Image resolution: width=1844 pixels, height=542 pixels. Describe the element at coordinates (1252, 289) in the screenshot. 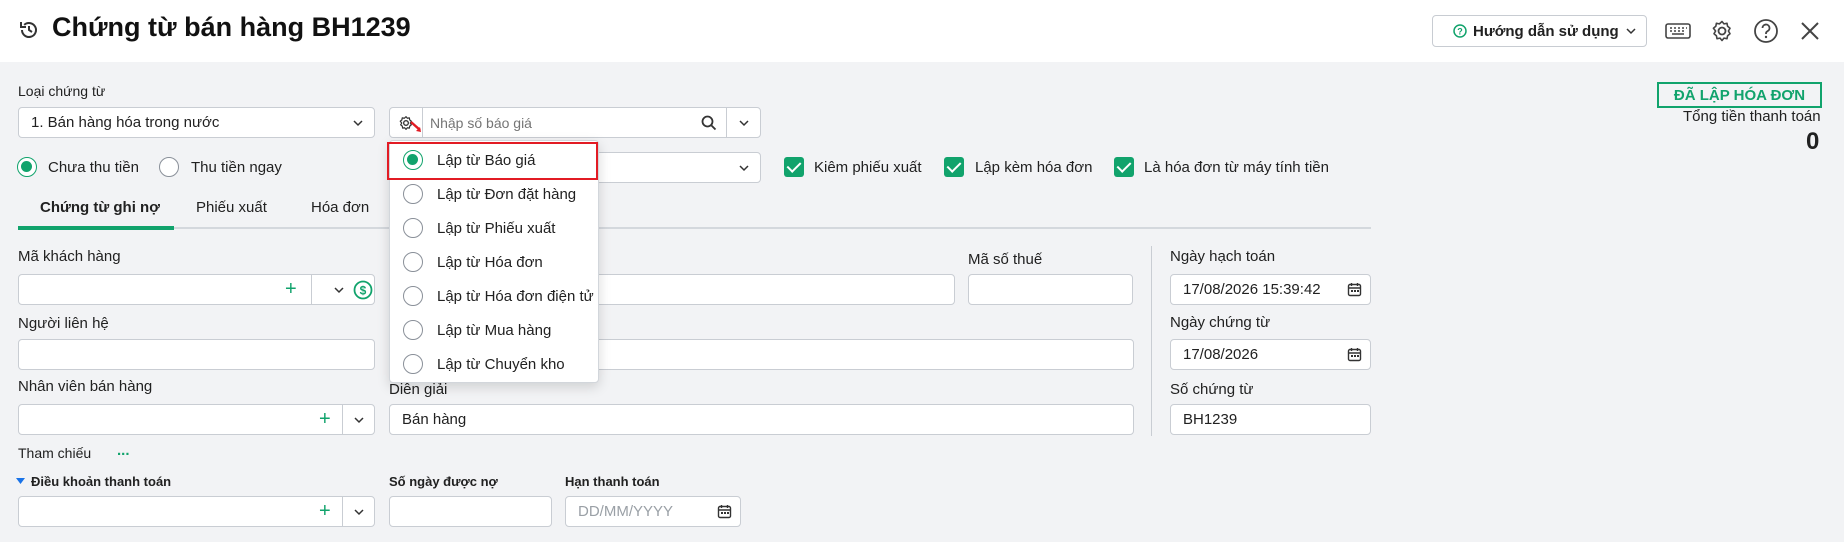

I see `posting-date-value: 17/08/2026 15:39:42` at that location.